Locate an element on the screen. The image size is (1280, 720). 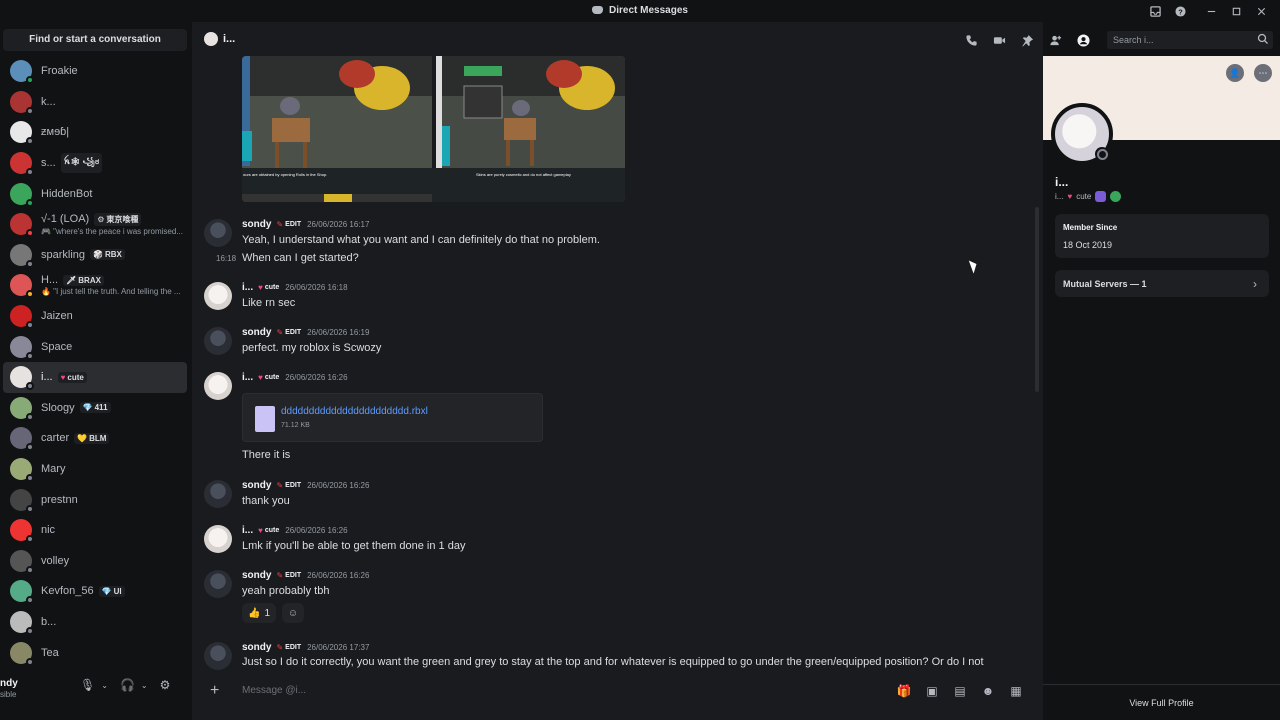
profile-avatar is located at coordinates (1082, 134).